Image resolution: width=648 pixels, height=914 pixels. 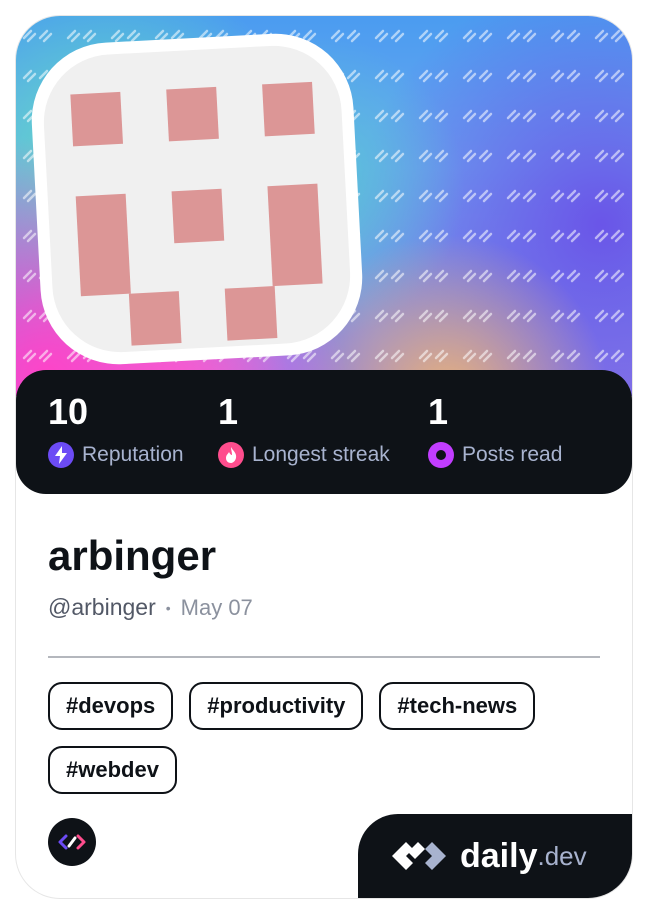 I want to click on stat-reputation: 10 Reputation, so click(x=116, y=429).